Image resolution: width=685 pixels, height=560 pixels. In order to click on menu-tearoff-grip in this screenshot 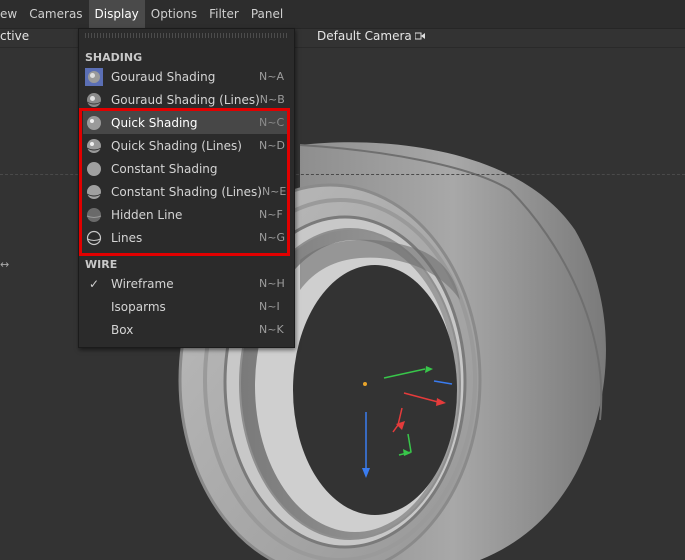, I will do `click(186, 35)`.